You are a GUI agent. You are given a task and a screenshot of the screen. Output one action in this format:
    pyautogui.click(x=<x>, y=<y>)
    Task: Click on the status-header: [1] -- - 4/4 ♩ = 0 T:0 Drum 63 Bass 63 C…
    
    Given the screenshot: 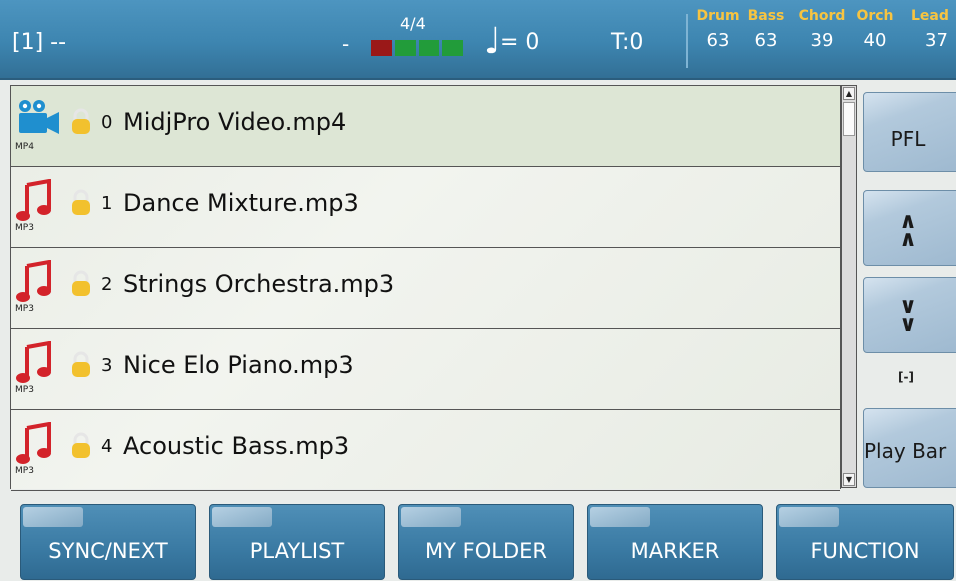 What is the action you would take?
    pyautogui.click(x=478, y=40)
    